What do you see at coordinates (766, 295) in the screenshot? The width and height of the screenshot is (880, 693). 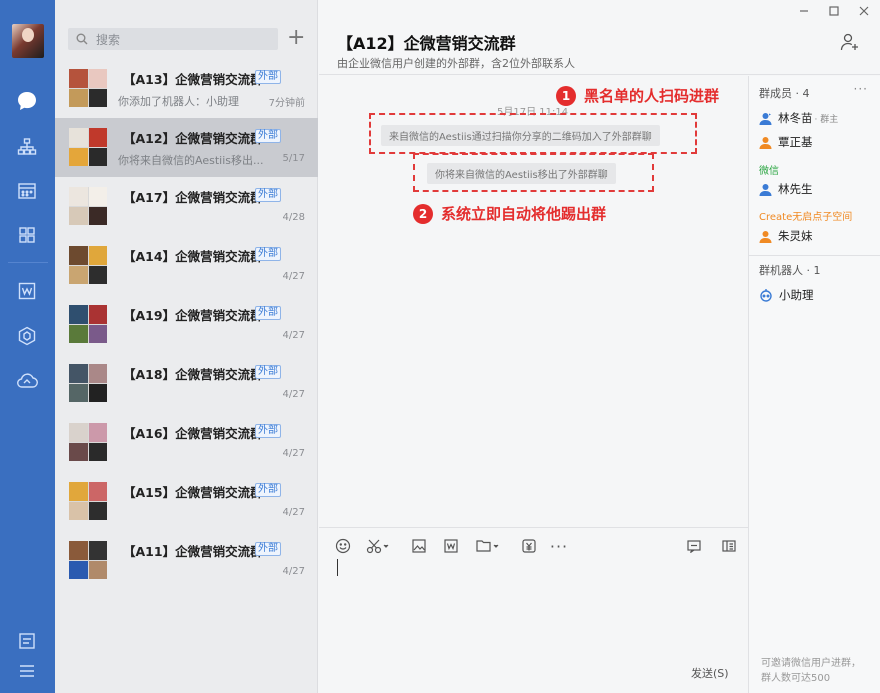 I see `robot-icon` at bounding box center [766, 295].